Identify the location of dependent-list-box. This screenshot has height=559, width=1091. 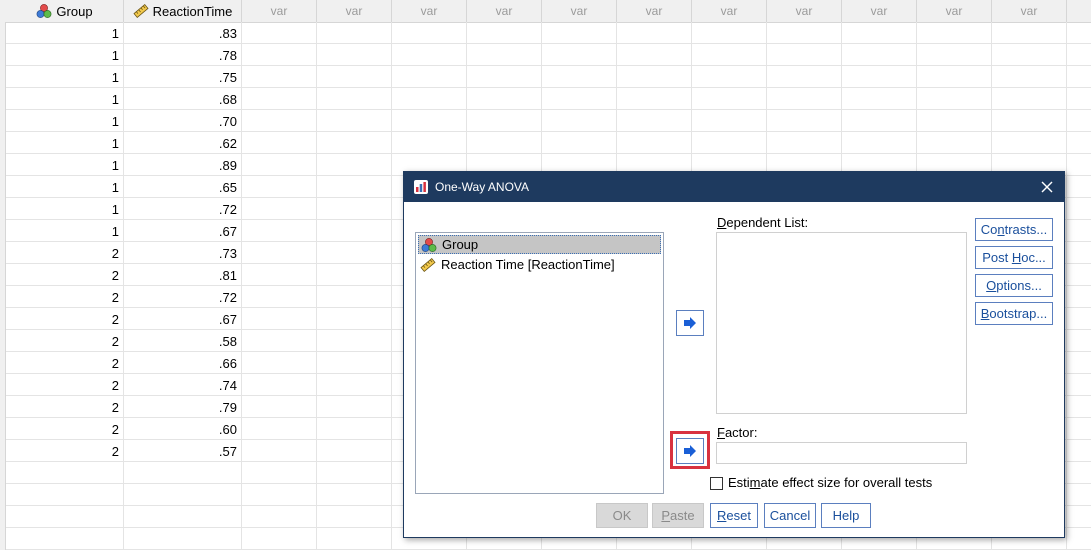
(841, 323).